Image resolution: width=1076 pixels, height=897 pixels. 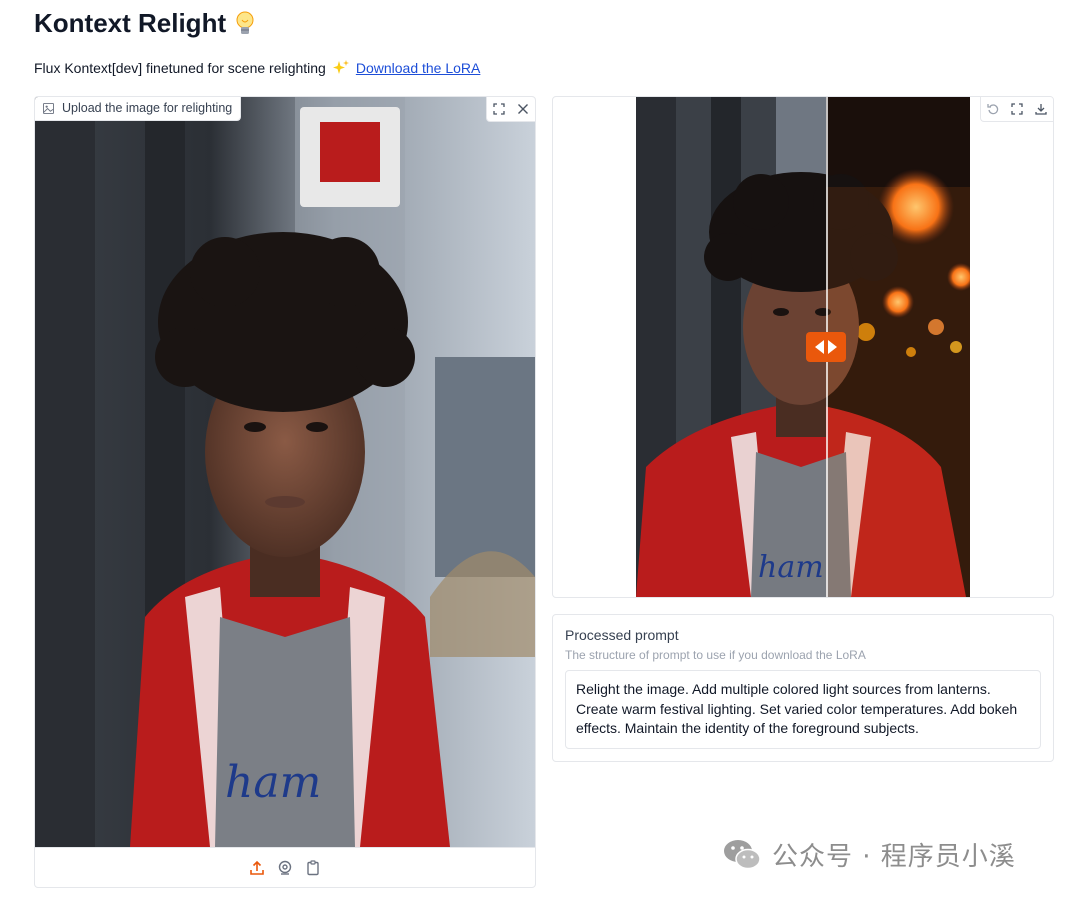 I want to click on undo-icon, so click(x=993, y=109).